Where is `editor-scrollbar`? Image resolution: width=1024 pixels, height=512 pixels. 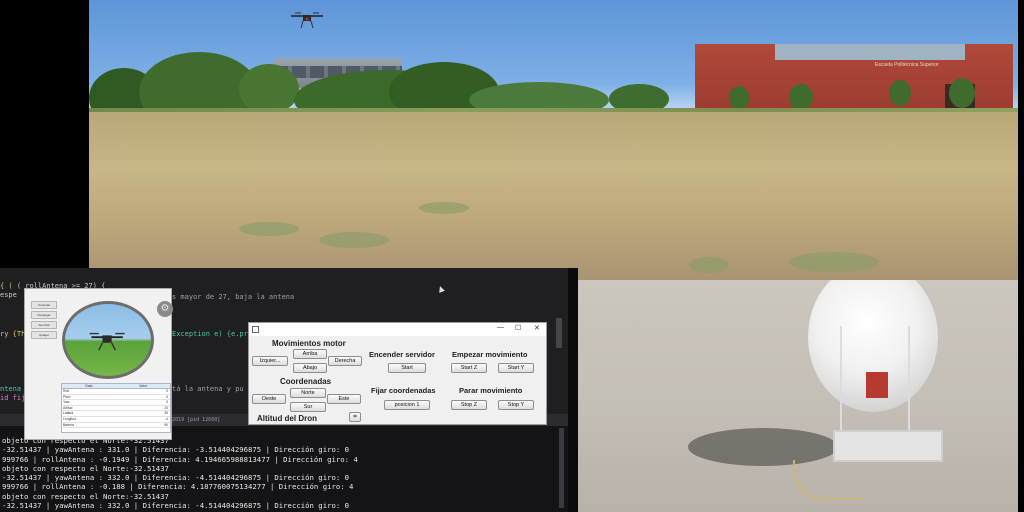
editor-scrollbar is located at coordinates (559, 333).